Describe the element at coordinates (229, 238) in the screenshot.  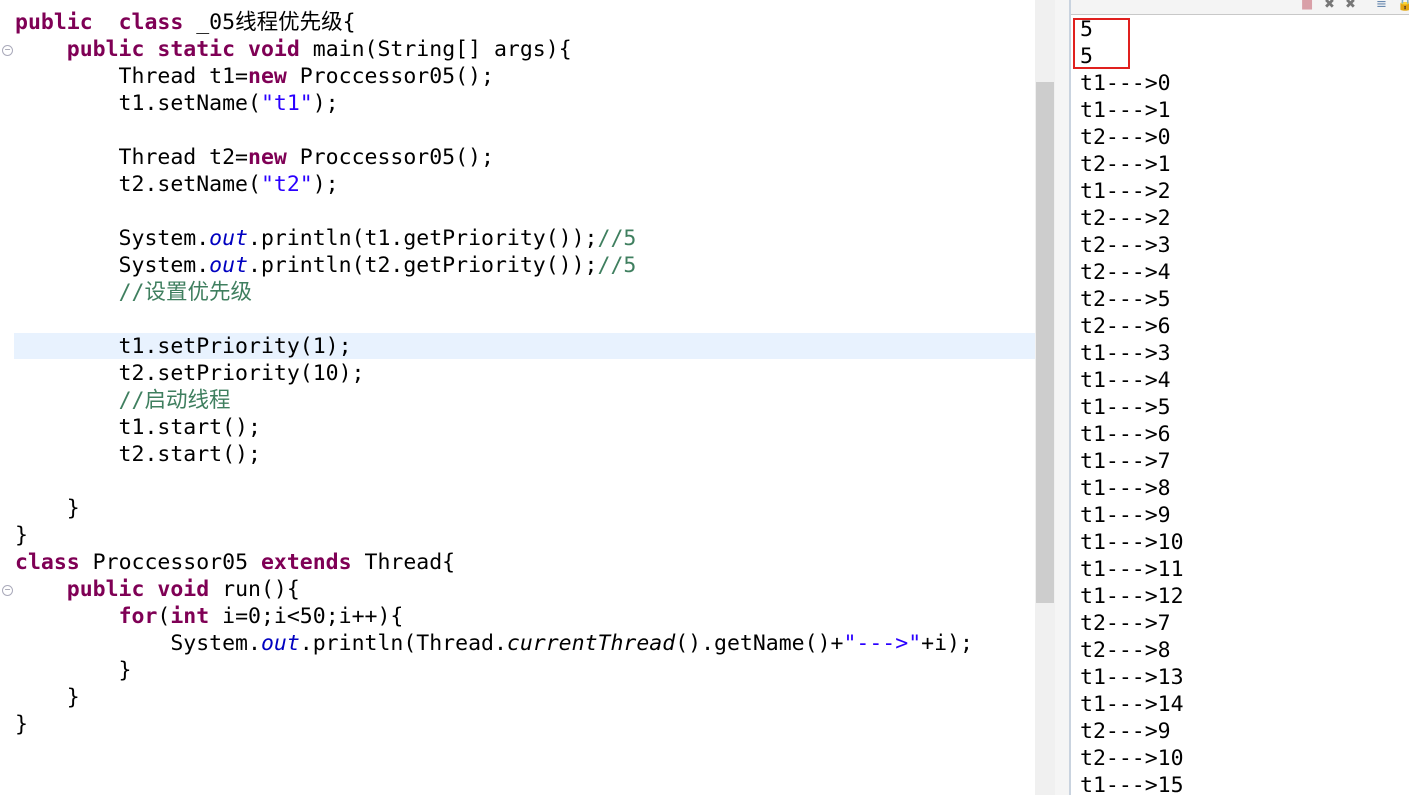
I see `code-token: out` at that location.